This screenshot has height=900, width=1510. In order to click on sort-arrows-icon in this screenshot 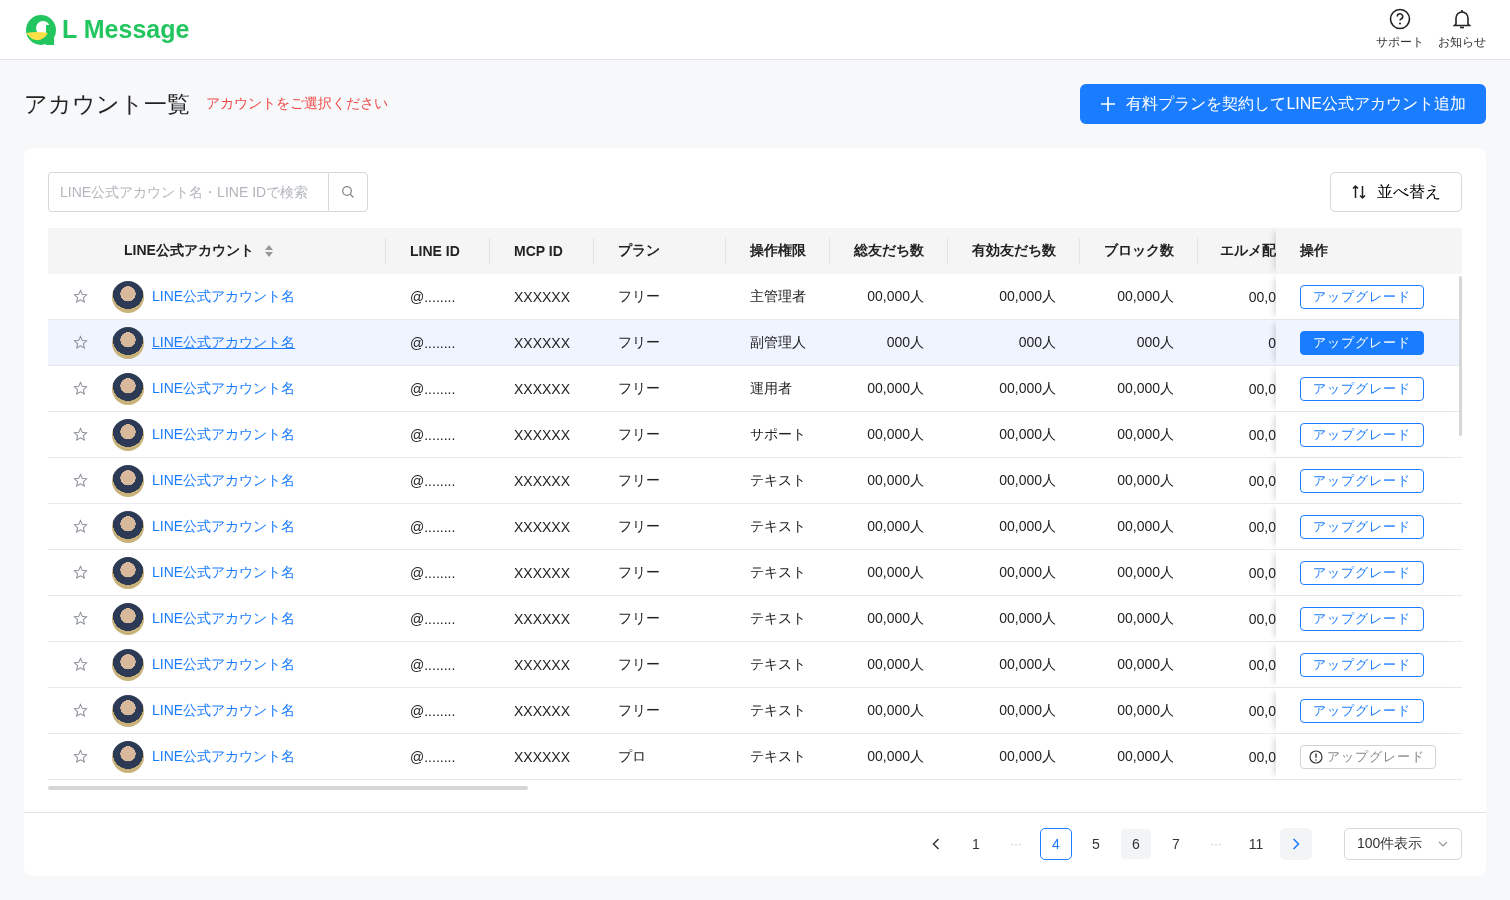, I will do `click(268, 251)`.